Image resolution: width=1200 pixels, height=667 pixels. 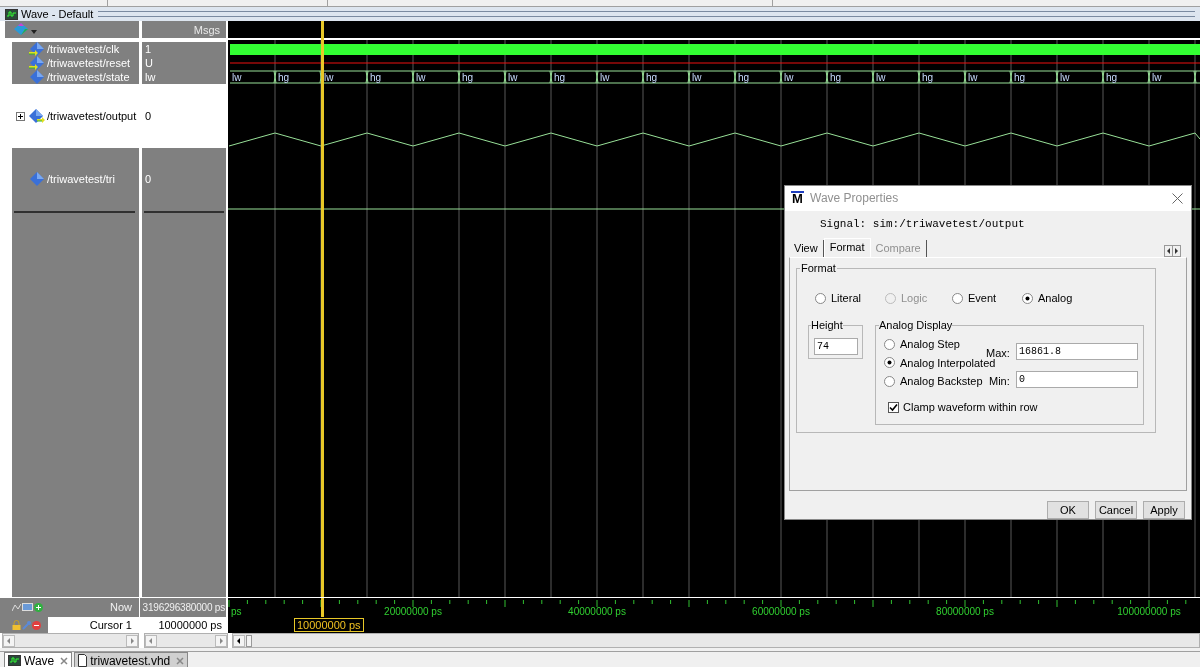 What do you see at coordinates (20, 116) in the screenshot?
I see `expand-icon` at bounding box center [20, 116].